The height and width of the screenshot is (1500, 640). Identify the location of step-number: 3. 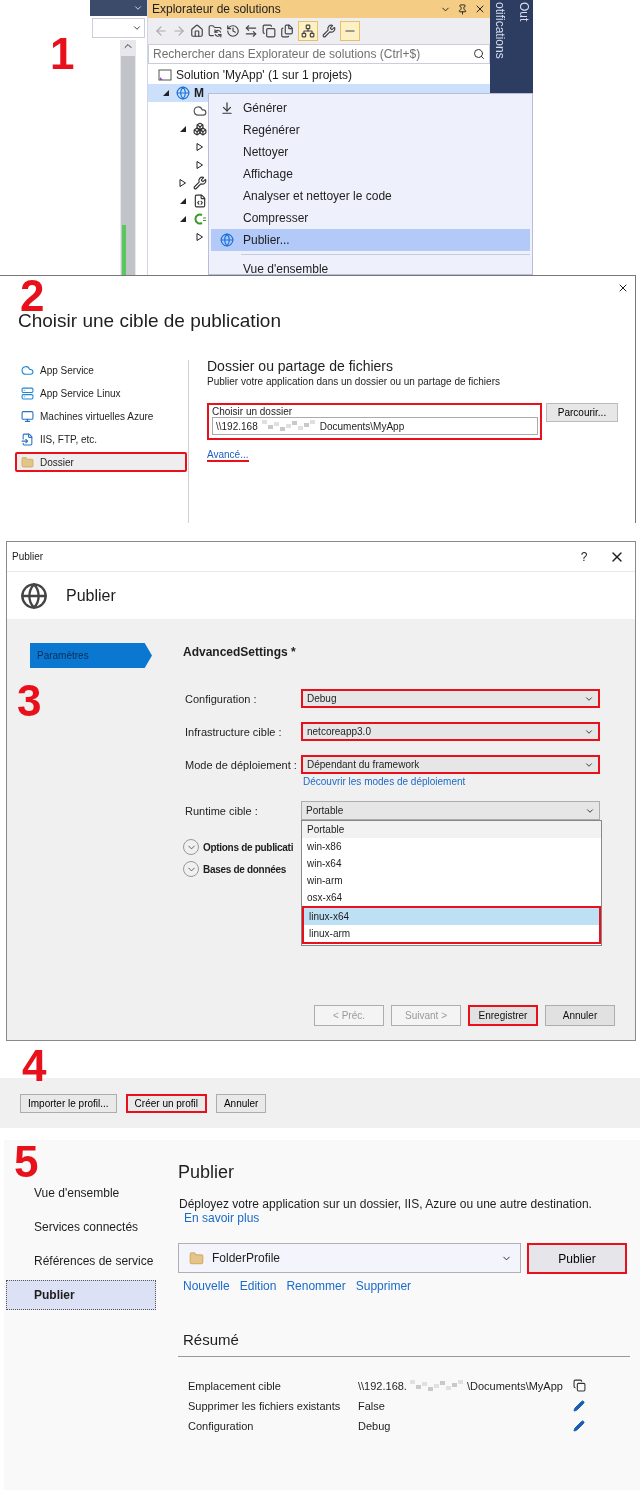
(29, 701).